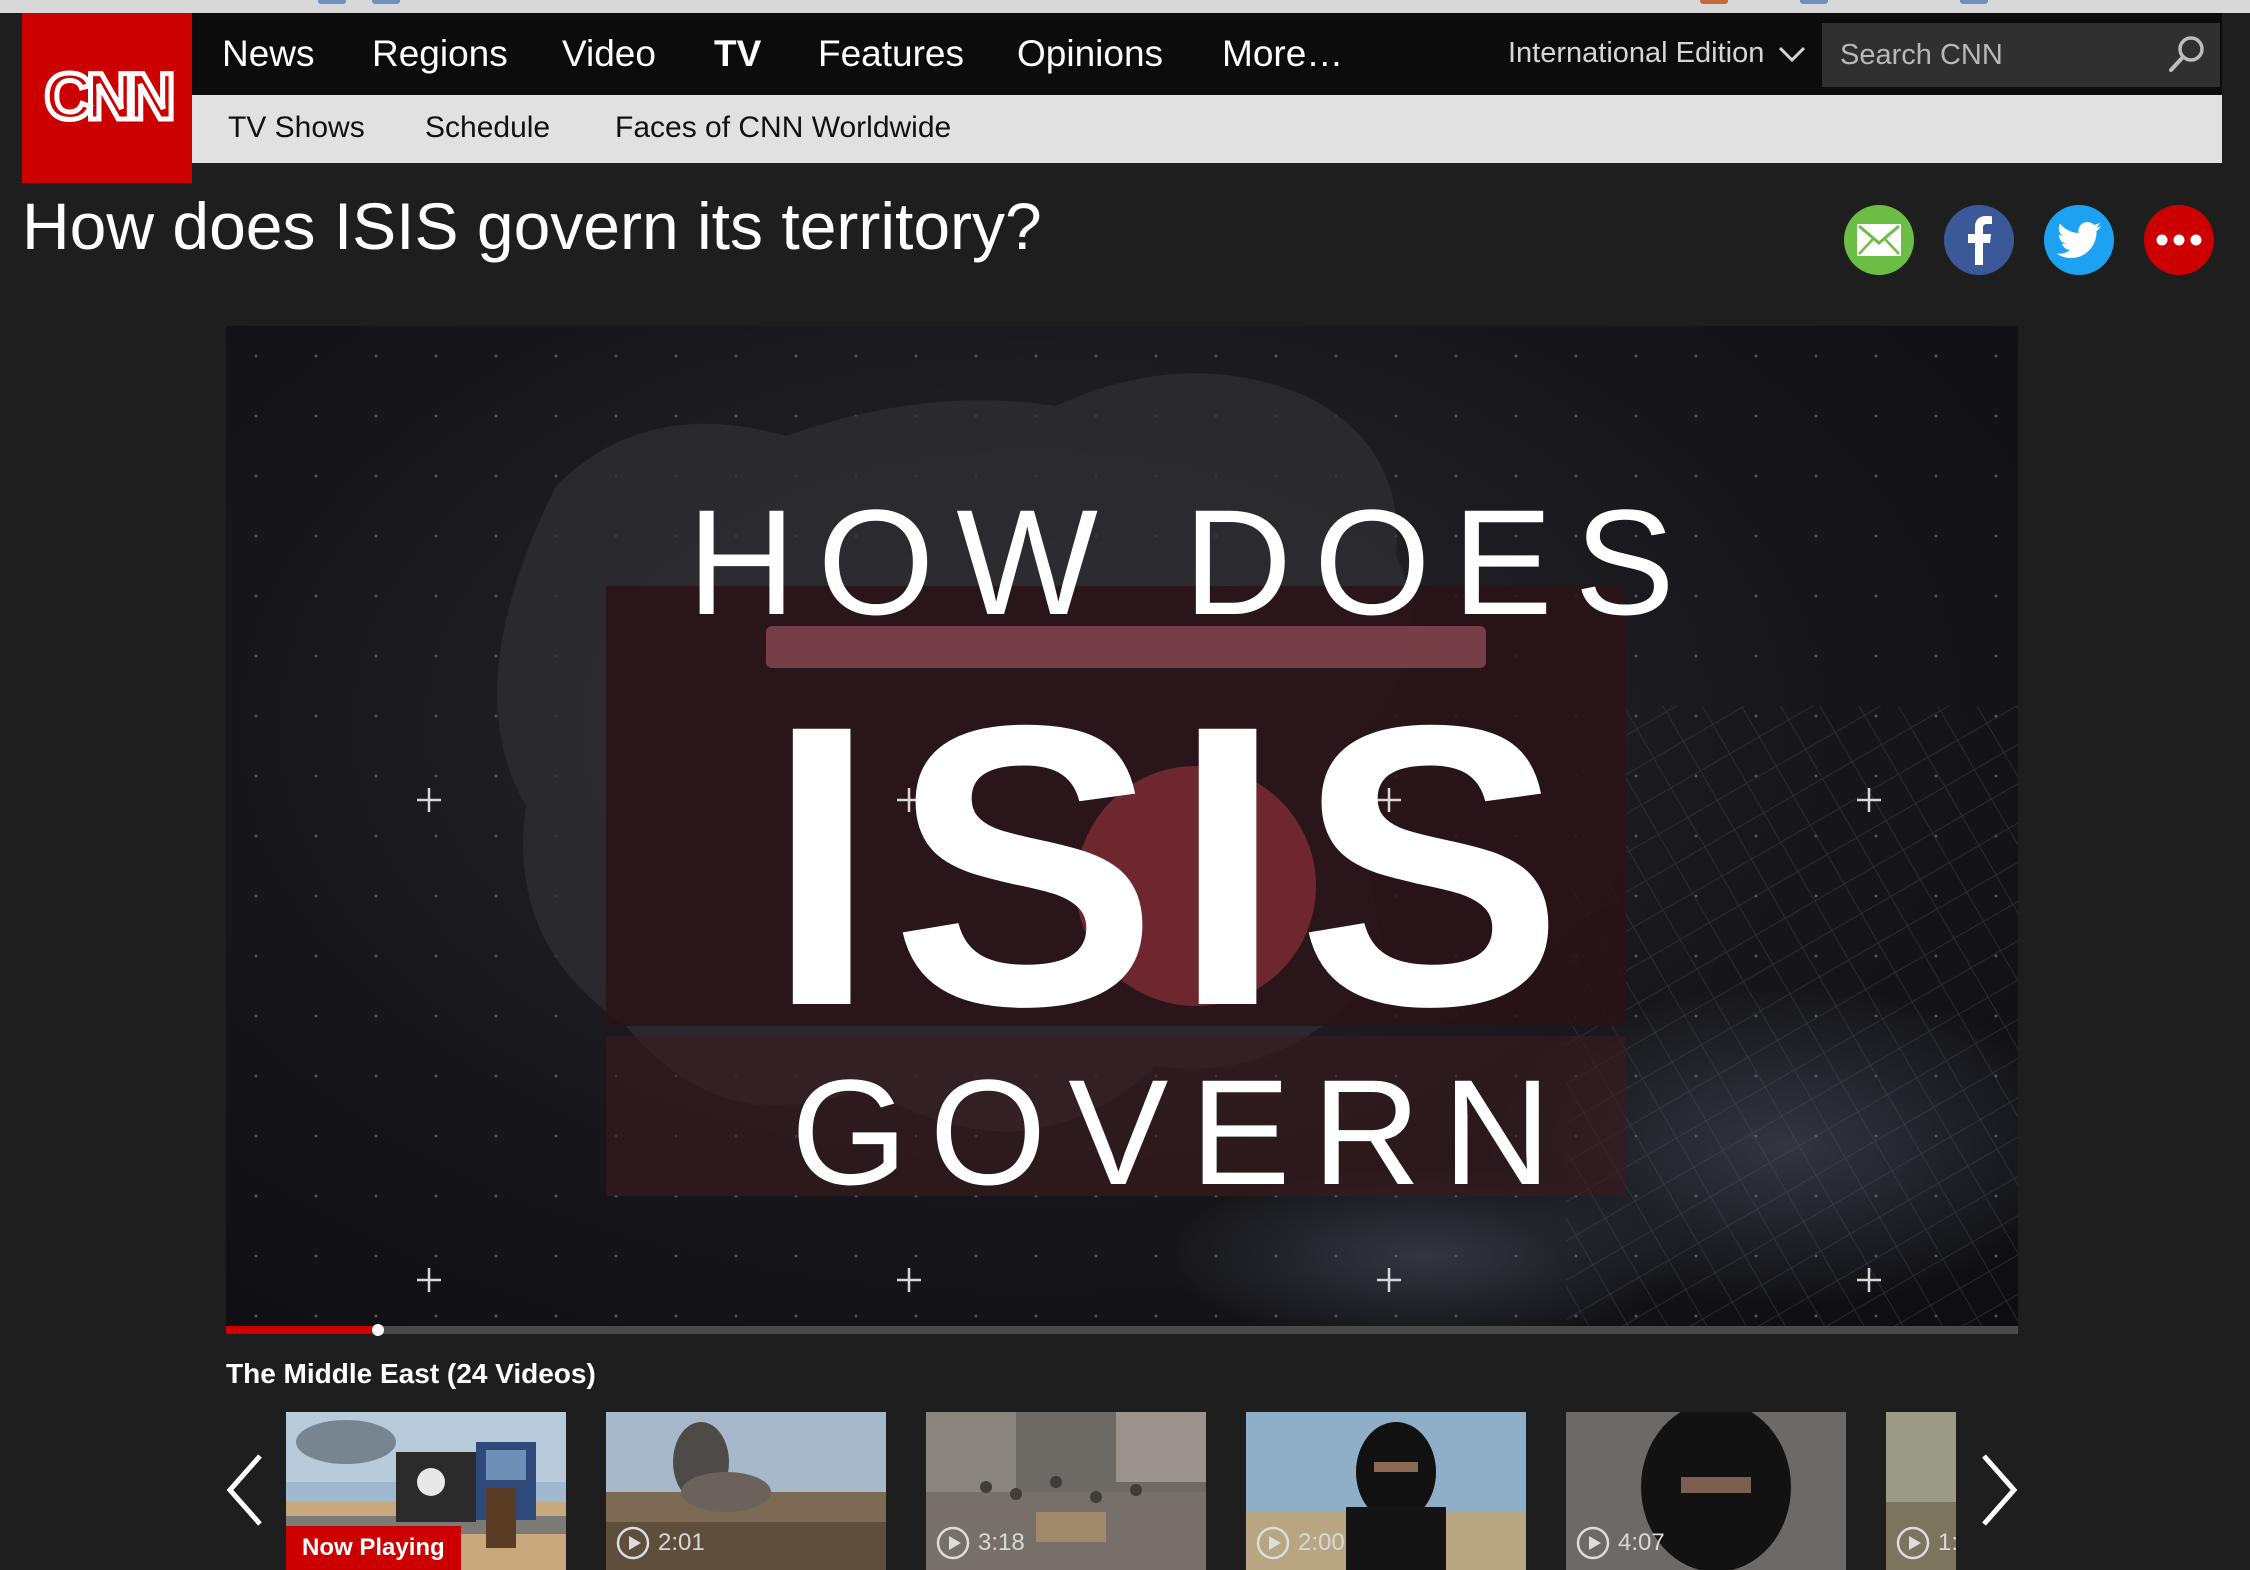 This screenshot has width=2250, height=1570. What do you see at coordinates (302, 1330) in the screenshot?
I see `progress-fill` at bounding box center [302, 1330].